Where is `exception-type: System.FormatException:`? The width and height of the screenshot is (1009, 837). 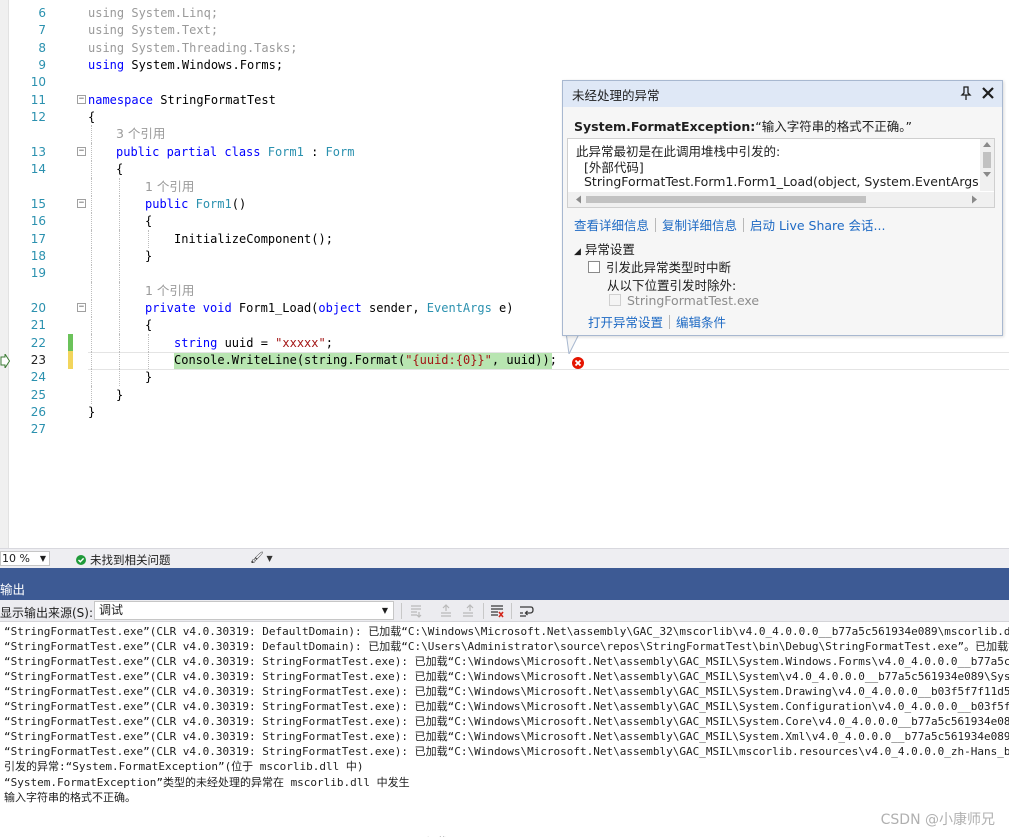 exception-type: System.FormatException: is located at coordinates (665, 126).